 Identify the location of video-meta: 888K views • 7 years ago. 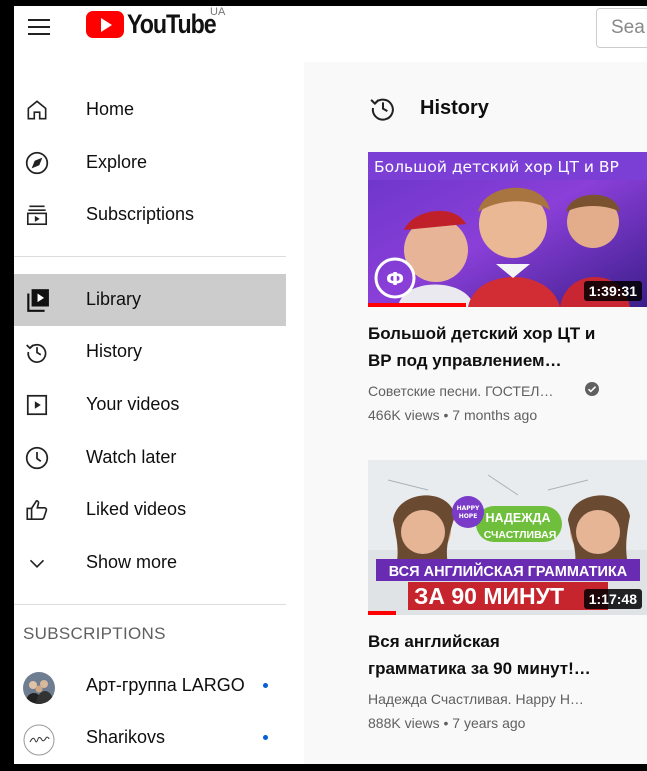
(447, 723).